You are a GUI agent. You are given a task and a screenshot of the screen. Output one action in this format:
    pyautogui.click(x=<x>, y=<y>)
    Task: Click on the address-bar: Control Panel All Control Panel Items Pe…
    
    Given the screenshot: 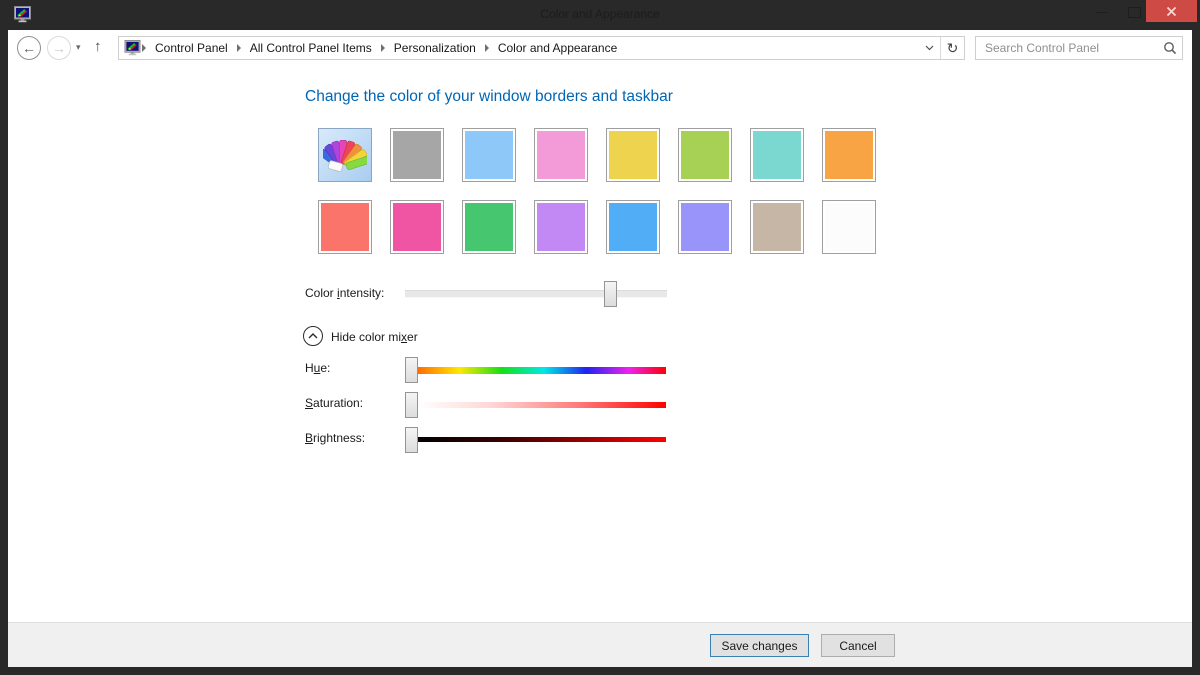 What is the action you would take?
    pyautogui.click(x=541, y=48)
    